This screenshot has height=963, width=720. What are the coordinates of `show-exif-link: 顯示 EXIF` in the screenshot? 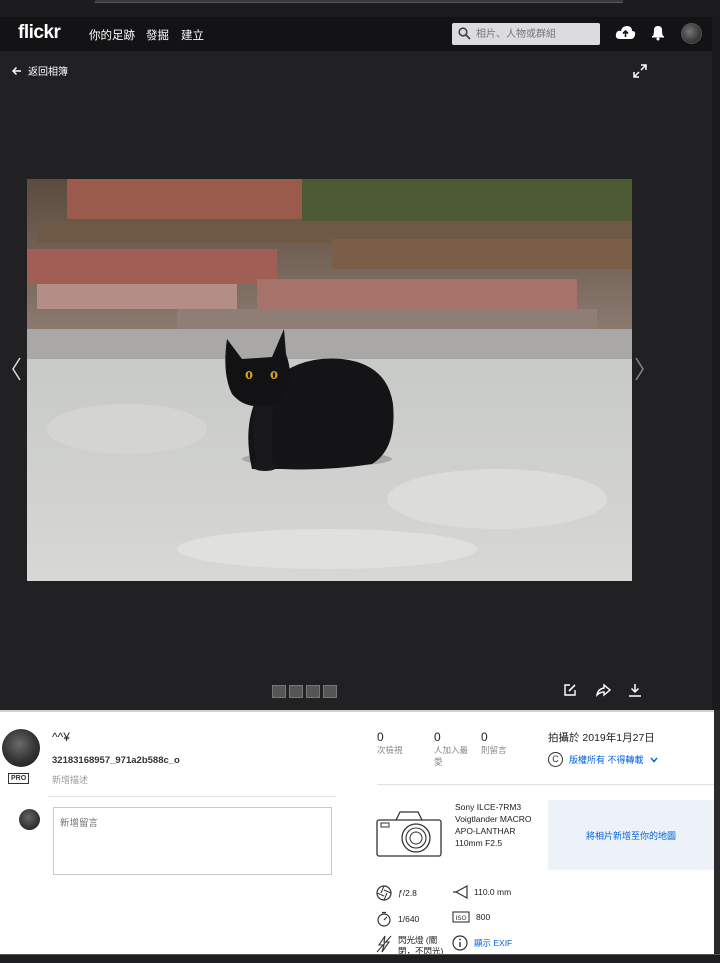 It's located at (493, 943).